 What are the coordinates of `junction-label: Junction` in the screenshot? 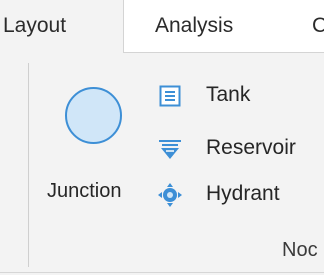 It's located at (84, 191).